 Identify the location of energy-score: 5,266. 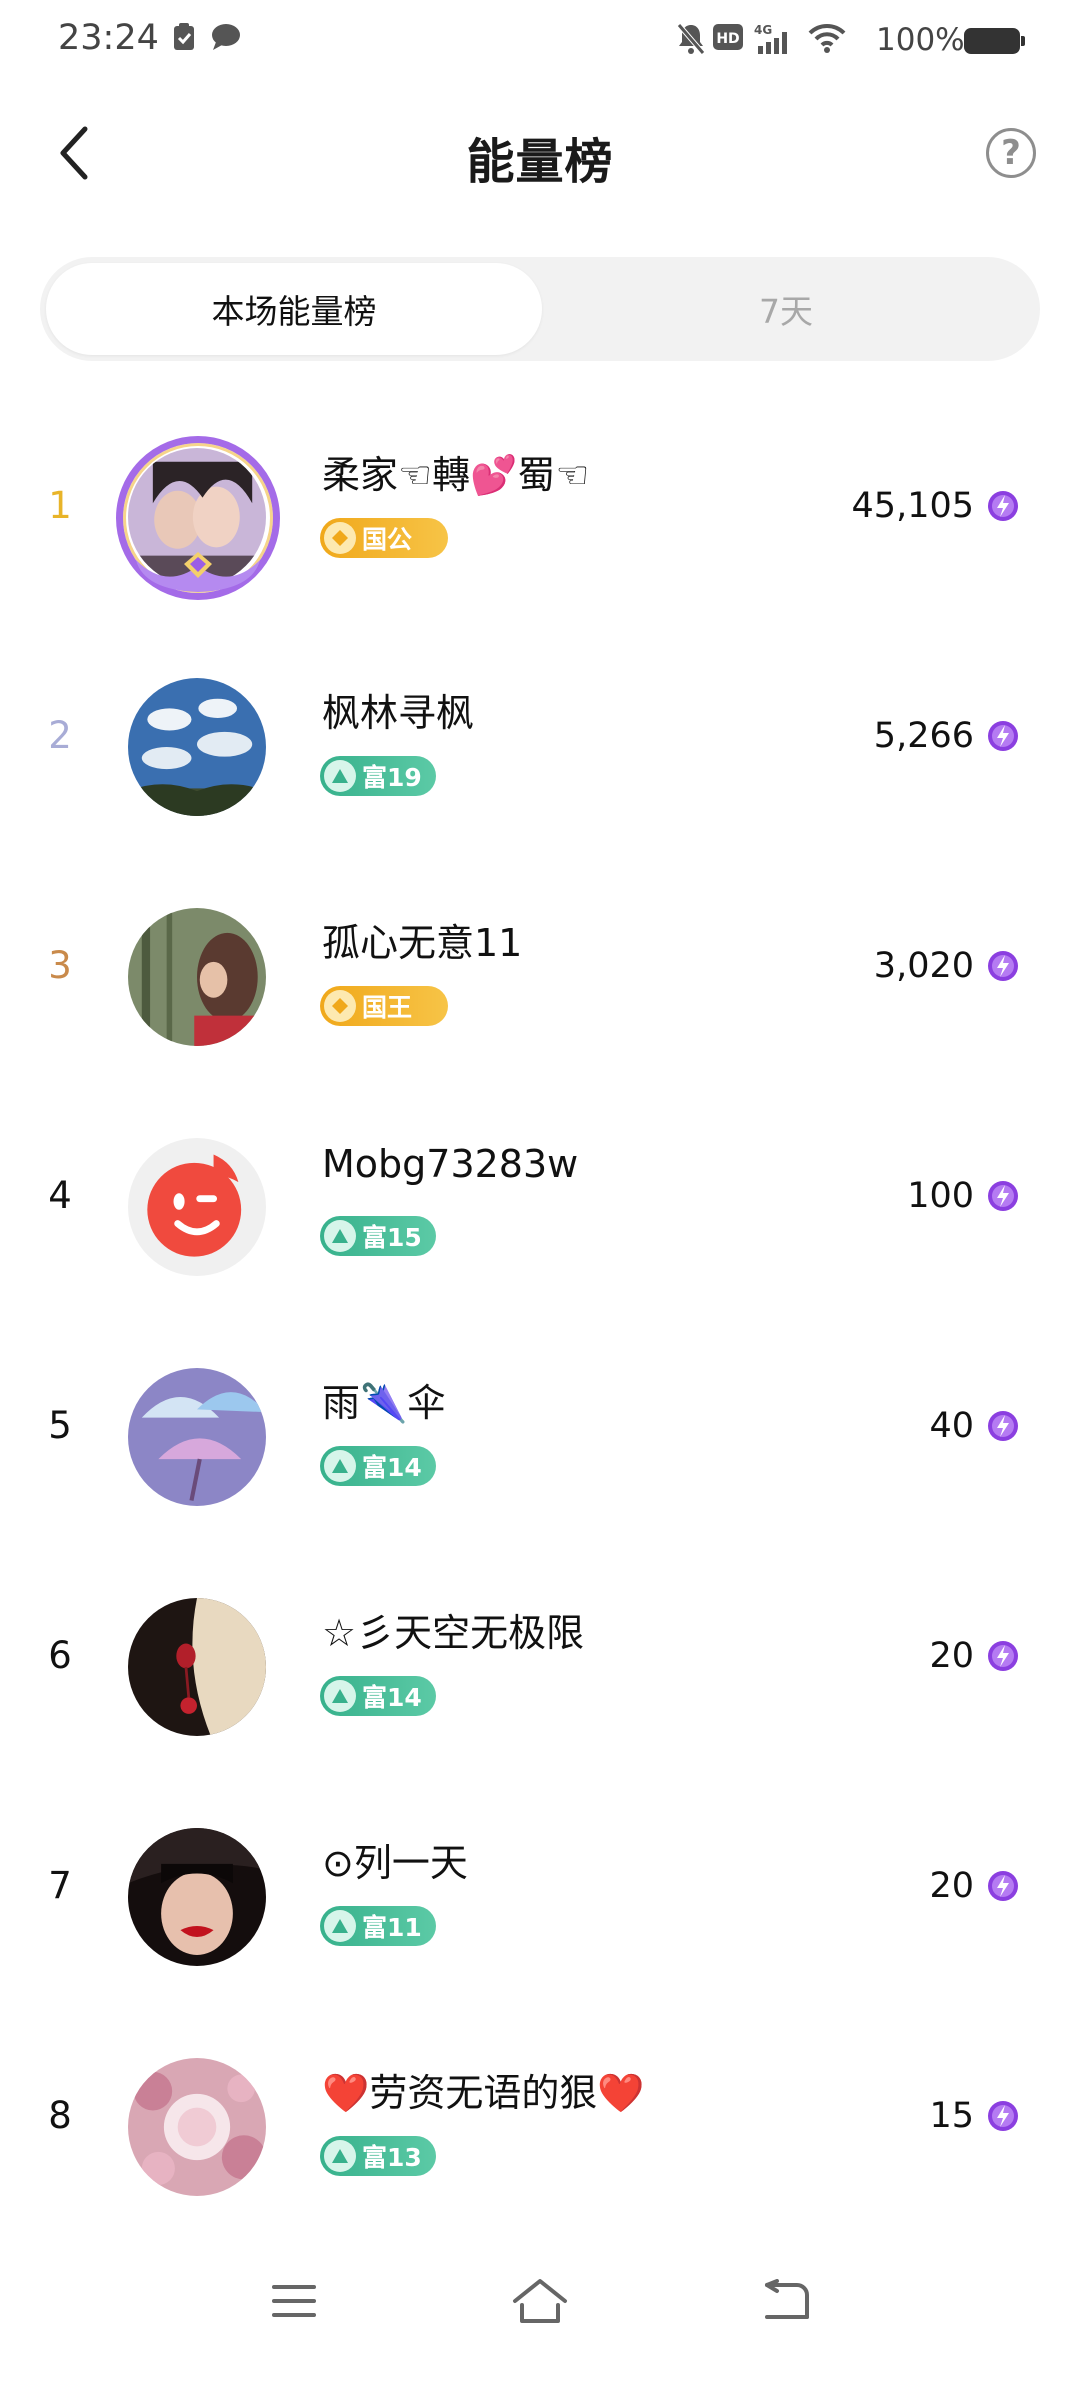
(947, 736).